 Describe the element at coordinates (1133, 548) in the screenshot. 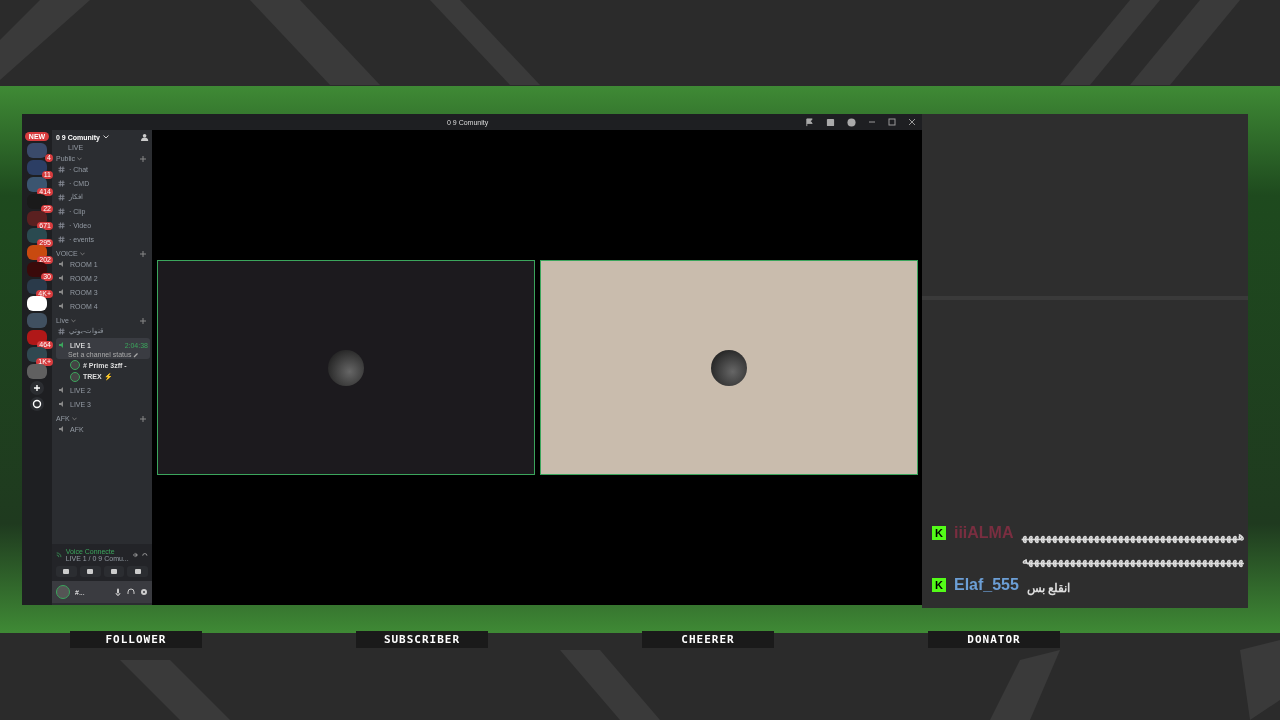

I see `chat-message: هههههههههههههههههههههههههههههههههههههههههههههههههههههههههههههههههههههههههه` at that location.